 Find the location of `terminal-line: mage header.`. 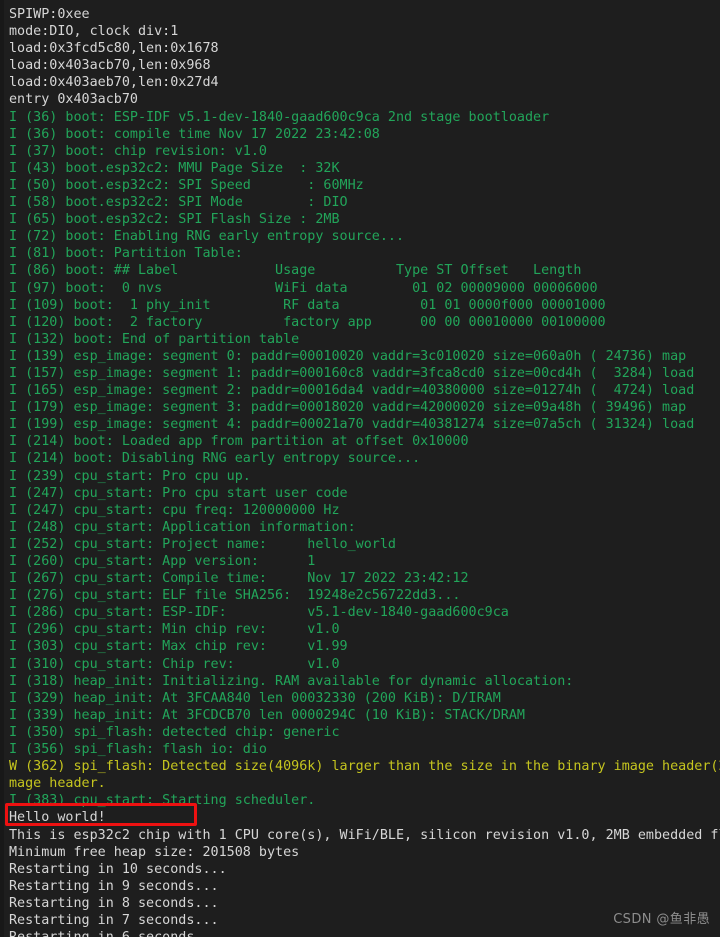

terminal-line: mage header. is located at coordinates (57, 784).